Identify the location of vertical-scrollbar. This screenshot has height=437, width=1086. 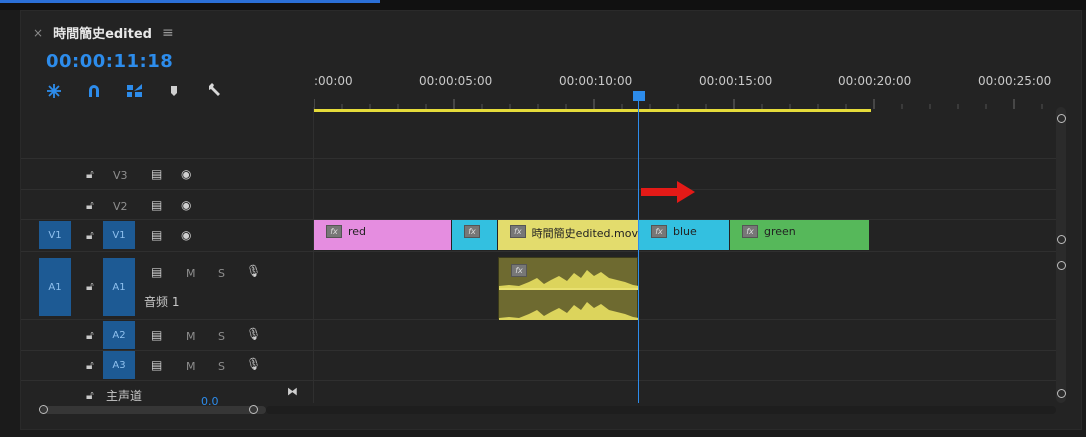
(1061, 255).